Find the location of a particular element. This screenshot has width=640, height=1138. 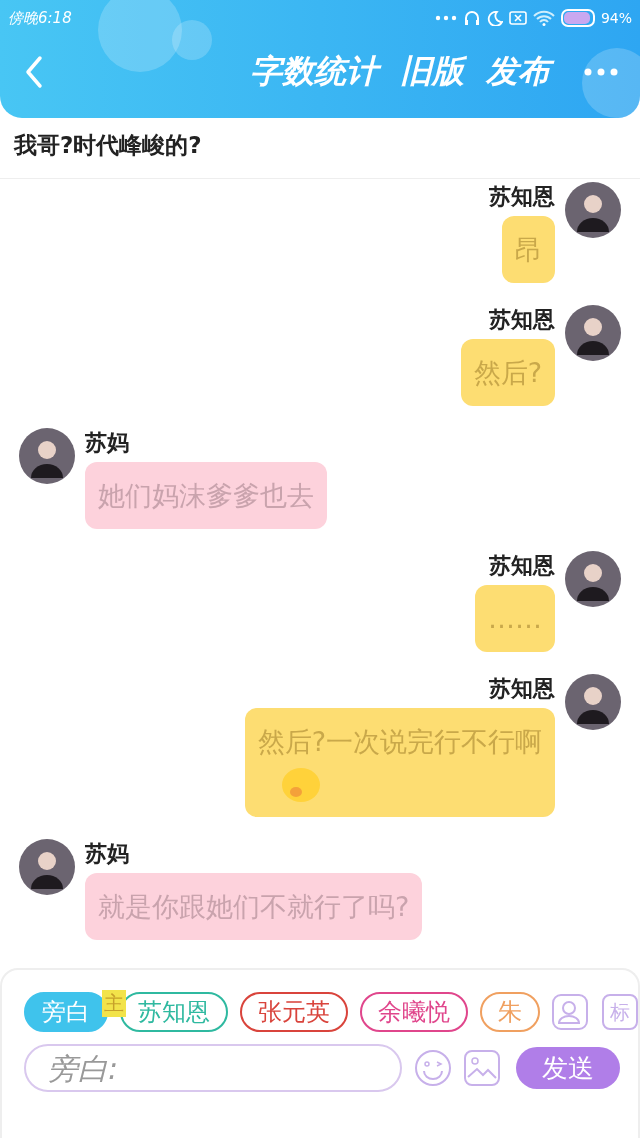

header-action-button: 字数统计 is located at coordinates (317, 72).